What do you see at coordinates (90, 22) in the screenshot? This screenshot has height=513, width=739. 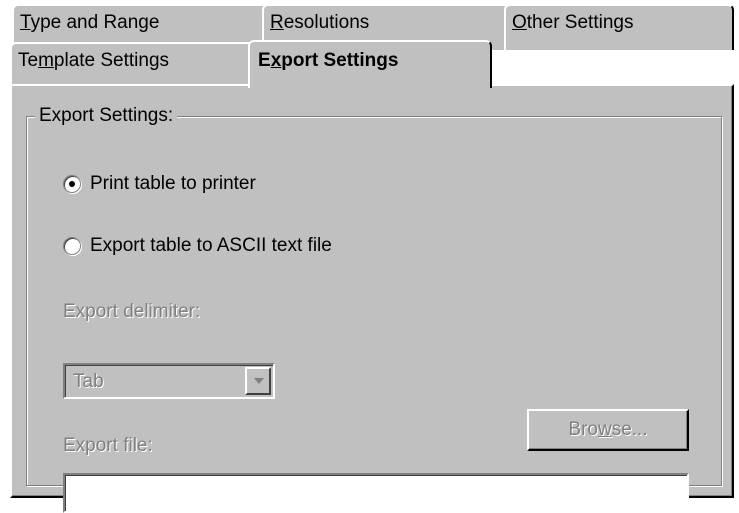 I see `tab-label: Type and Range` at bounding box center [90, 22].